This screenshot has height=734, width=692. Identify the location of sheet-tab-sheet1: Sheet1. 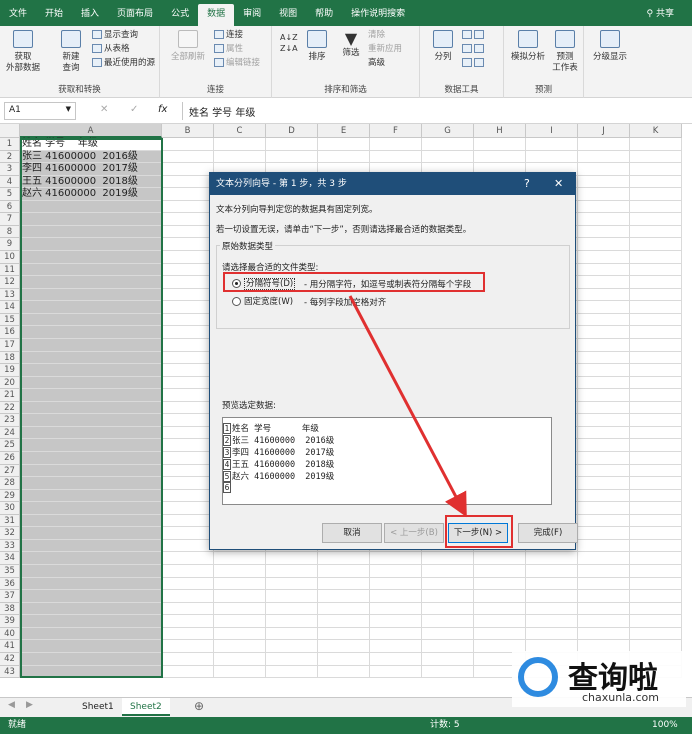
(98, 707).